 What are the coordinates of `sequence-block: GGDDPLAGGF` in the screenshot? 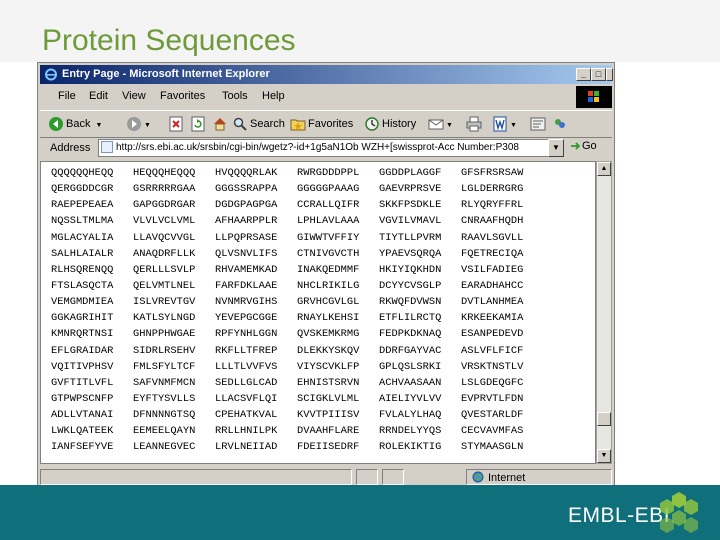 It's located at (410, 173).